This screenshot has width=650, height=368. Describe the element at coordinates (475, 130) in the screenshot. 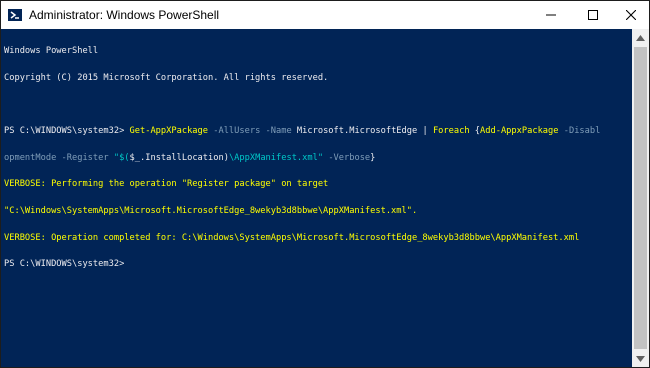

I see `brace-open: {` at that location.